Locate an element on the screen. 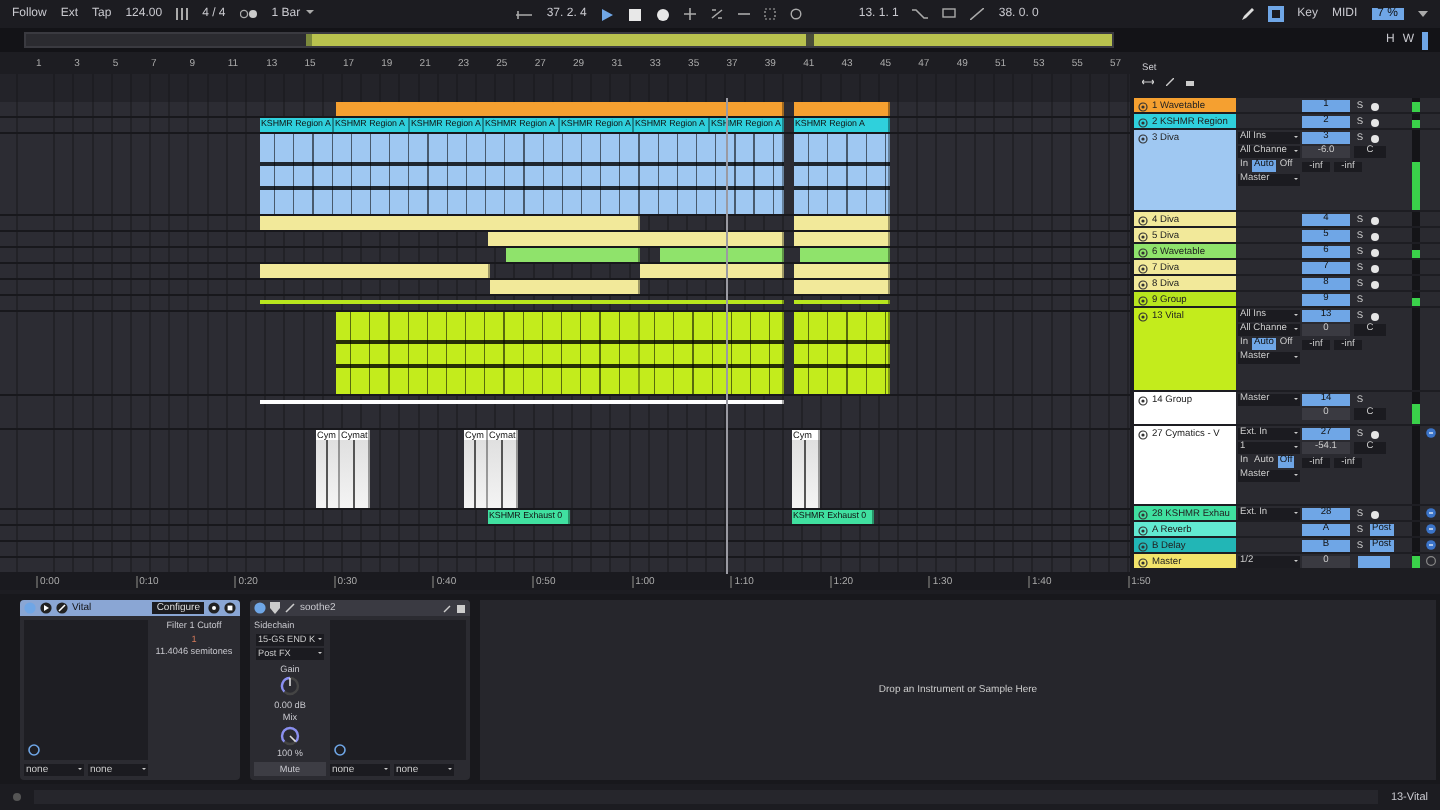  lock-icon is located at coordinates (1190, 82).